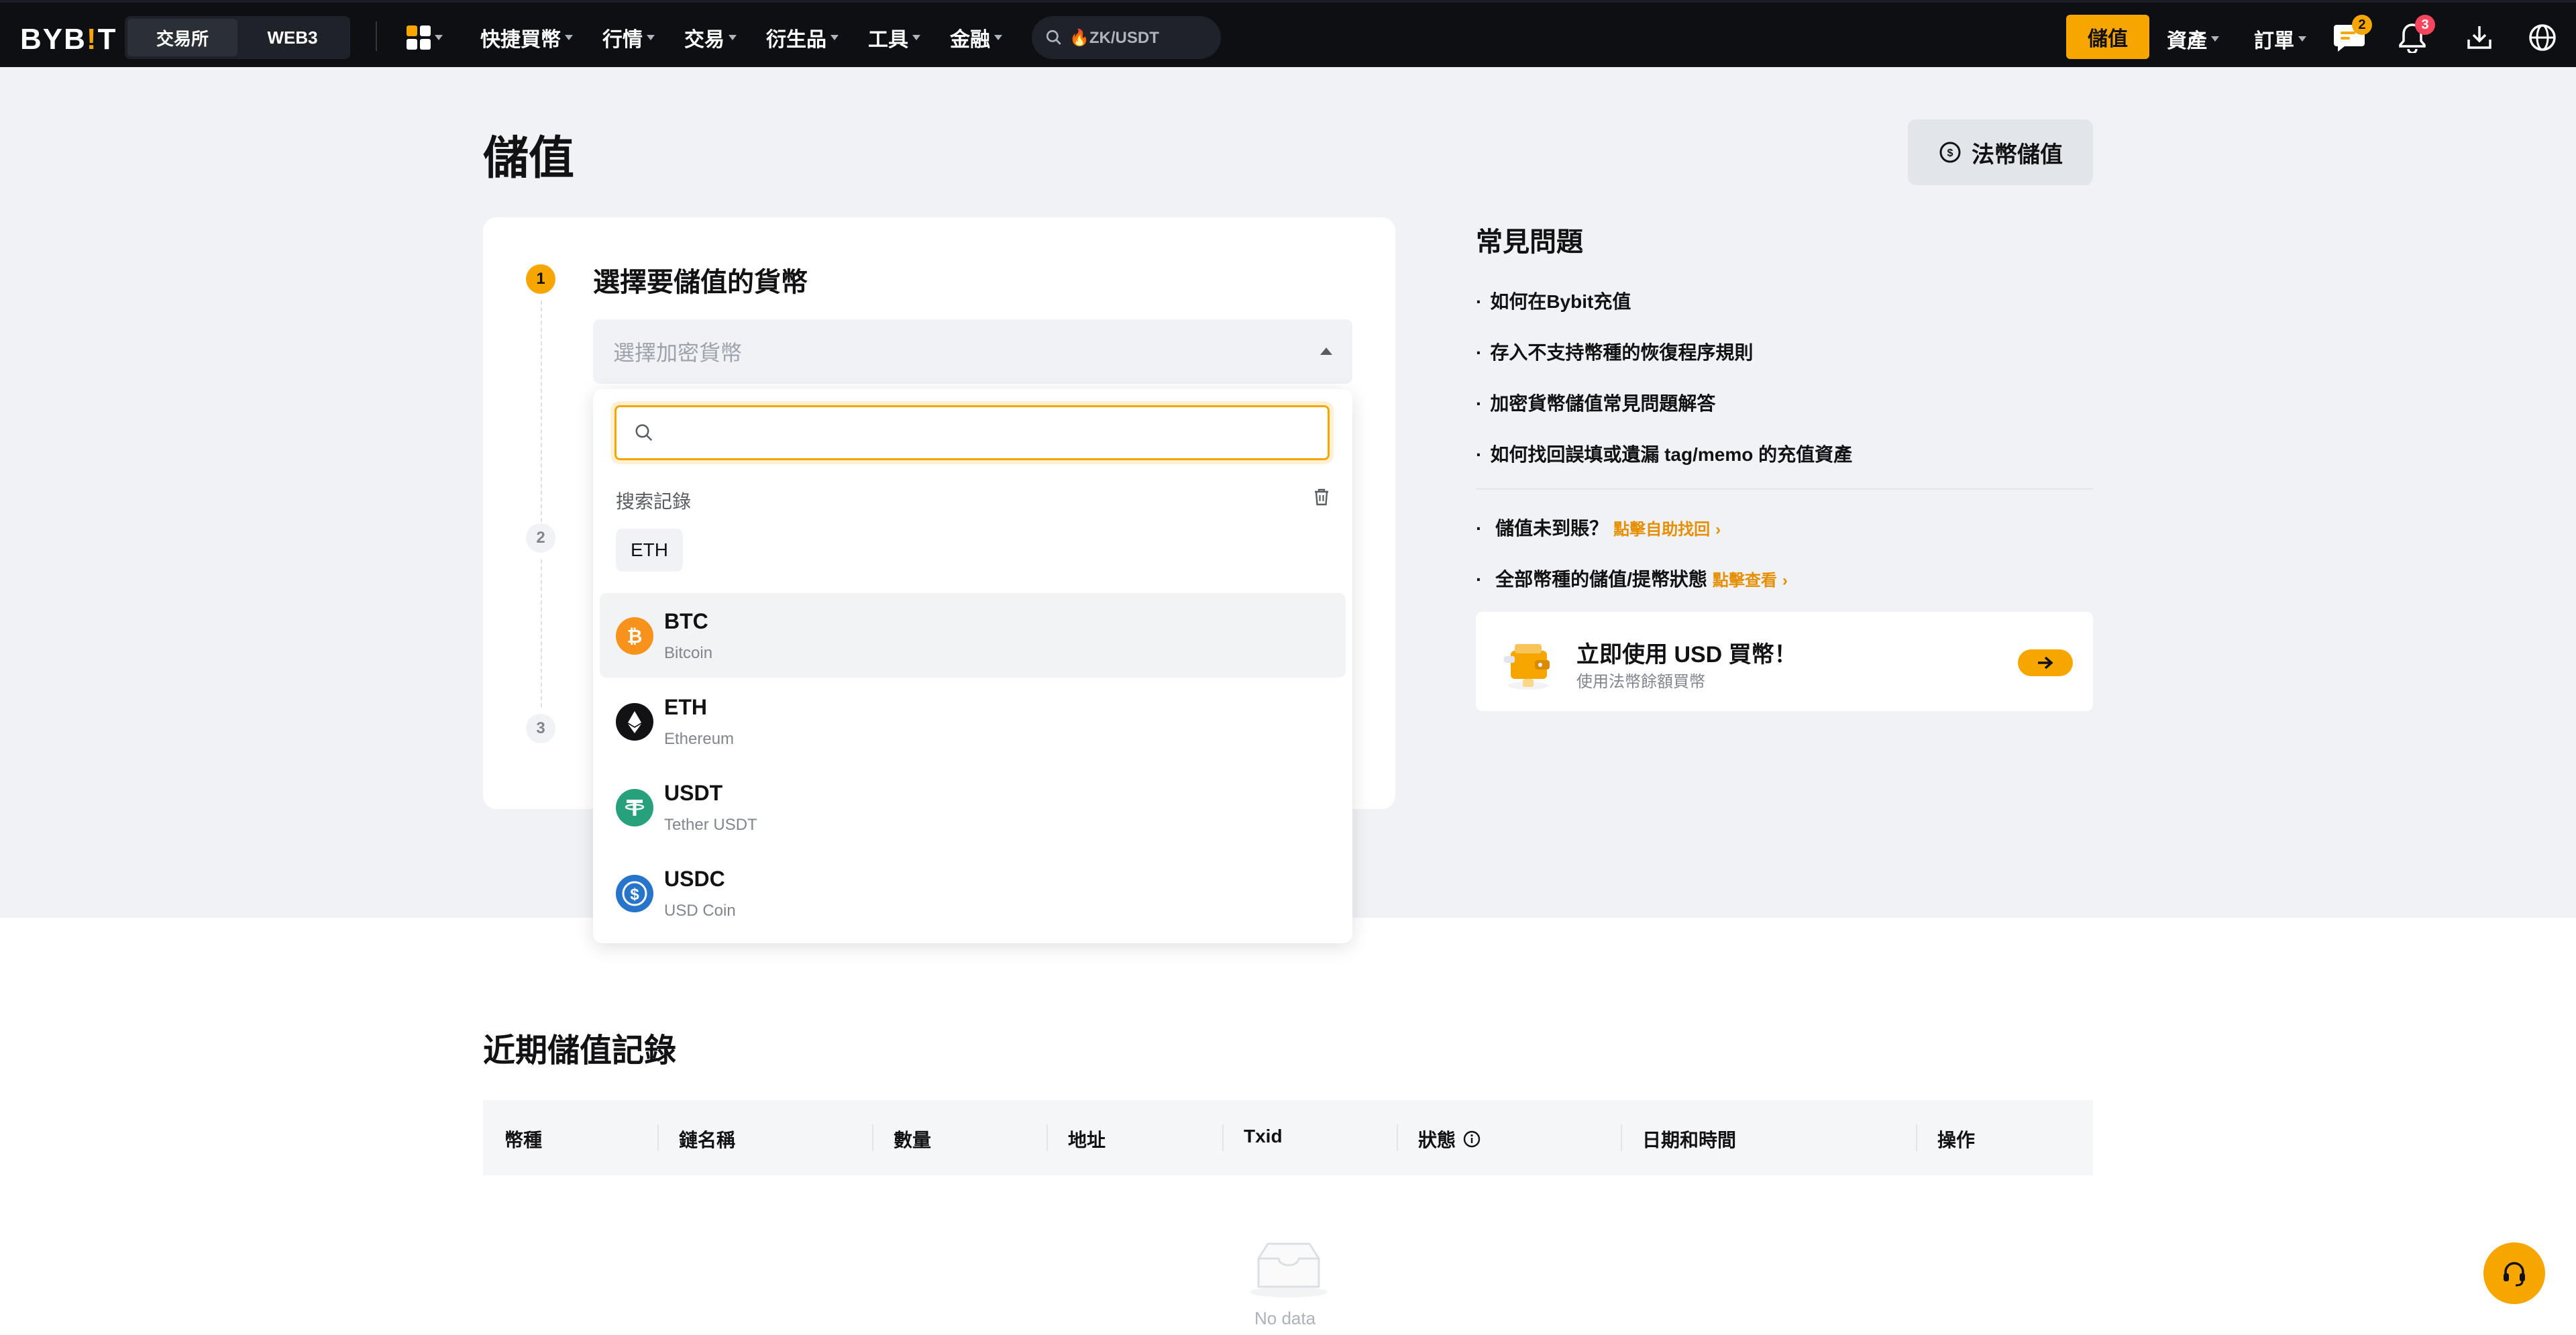  Describe the element at coordinates (802, 37) in the screenshot. I see `nav-item-derivatives: 衍生品` at that location.